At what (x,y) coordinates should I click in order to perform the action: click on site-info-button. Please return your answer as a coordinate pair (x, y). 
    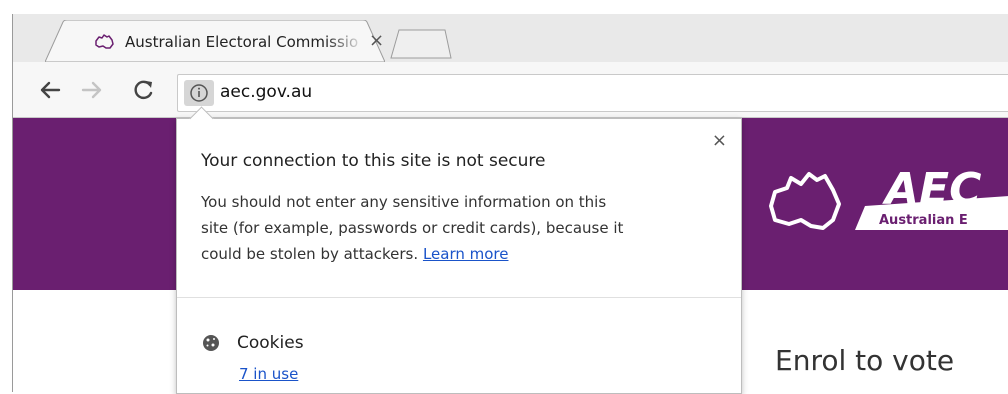
    Looking at the image, I should click on (199, 93).